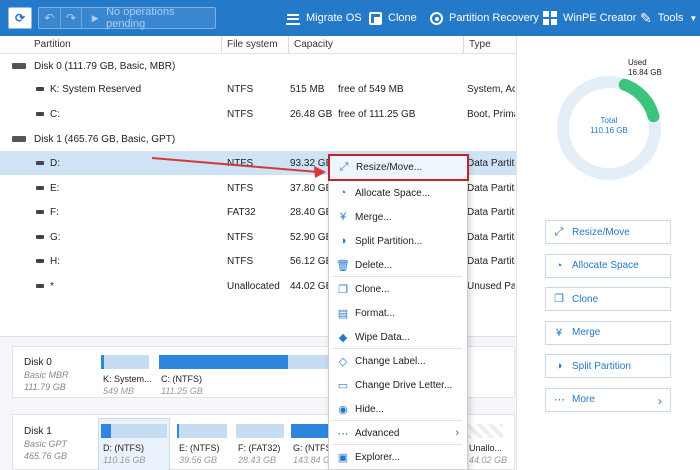 Image resolution: width=700 pixels, height=470 pixels. What do you see at coordinates (20, 18) in the screenshot?
I see `refresh-button: ⟳` at bounding box center [20, 18].